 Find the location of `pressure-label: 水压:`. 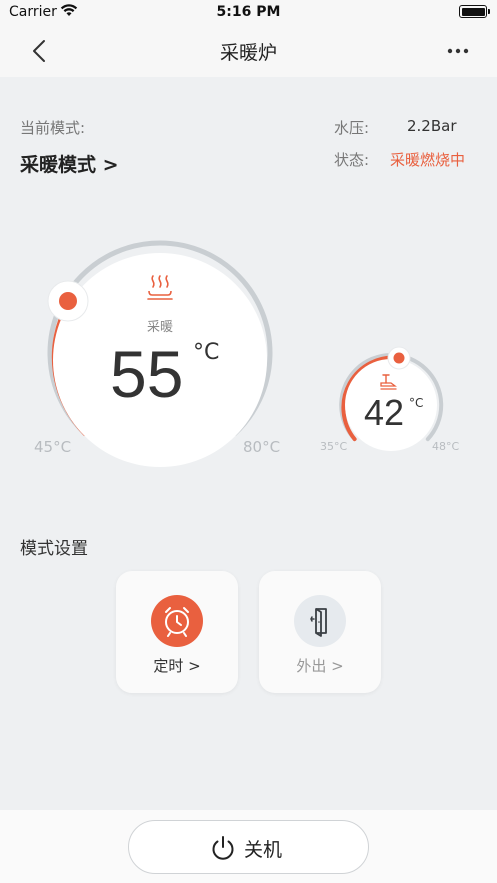

pressure-label: 水压: is located at coordinates (352, 128).